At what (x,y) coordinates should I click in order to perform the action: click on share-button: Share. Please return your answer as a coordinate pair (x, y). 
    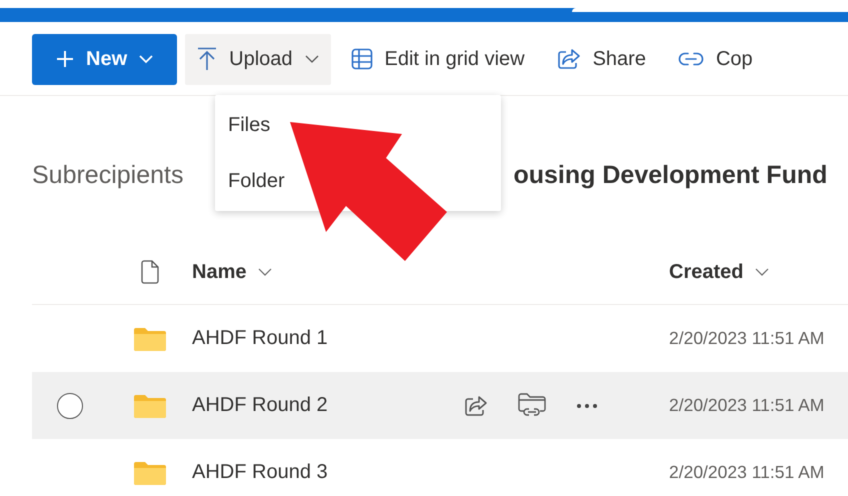
    Looking at the image, I should click on (601, 59).